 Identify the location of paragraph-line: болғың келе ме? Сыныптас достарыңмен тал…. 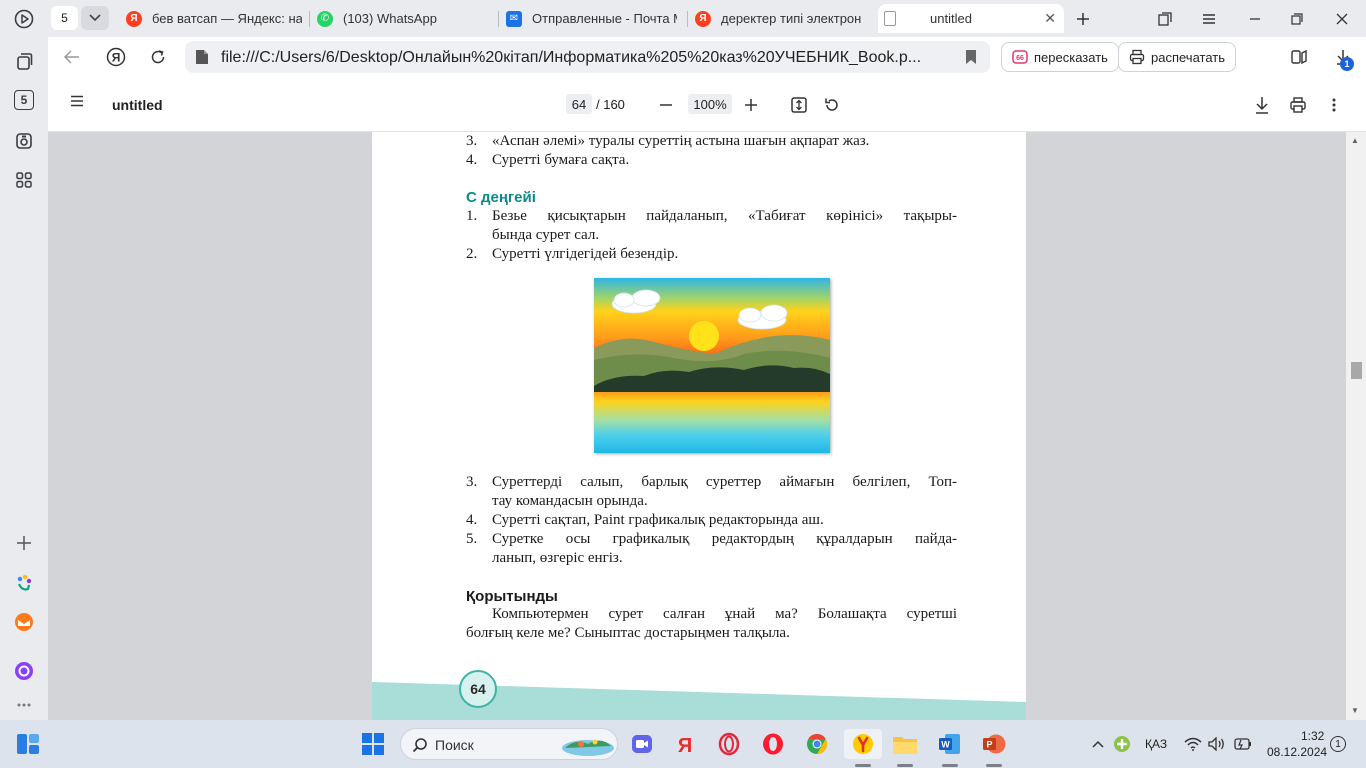
(628, 633).